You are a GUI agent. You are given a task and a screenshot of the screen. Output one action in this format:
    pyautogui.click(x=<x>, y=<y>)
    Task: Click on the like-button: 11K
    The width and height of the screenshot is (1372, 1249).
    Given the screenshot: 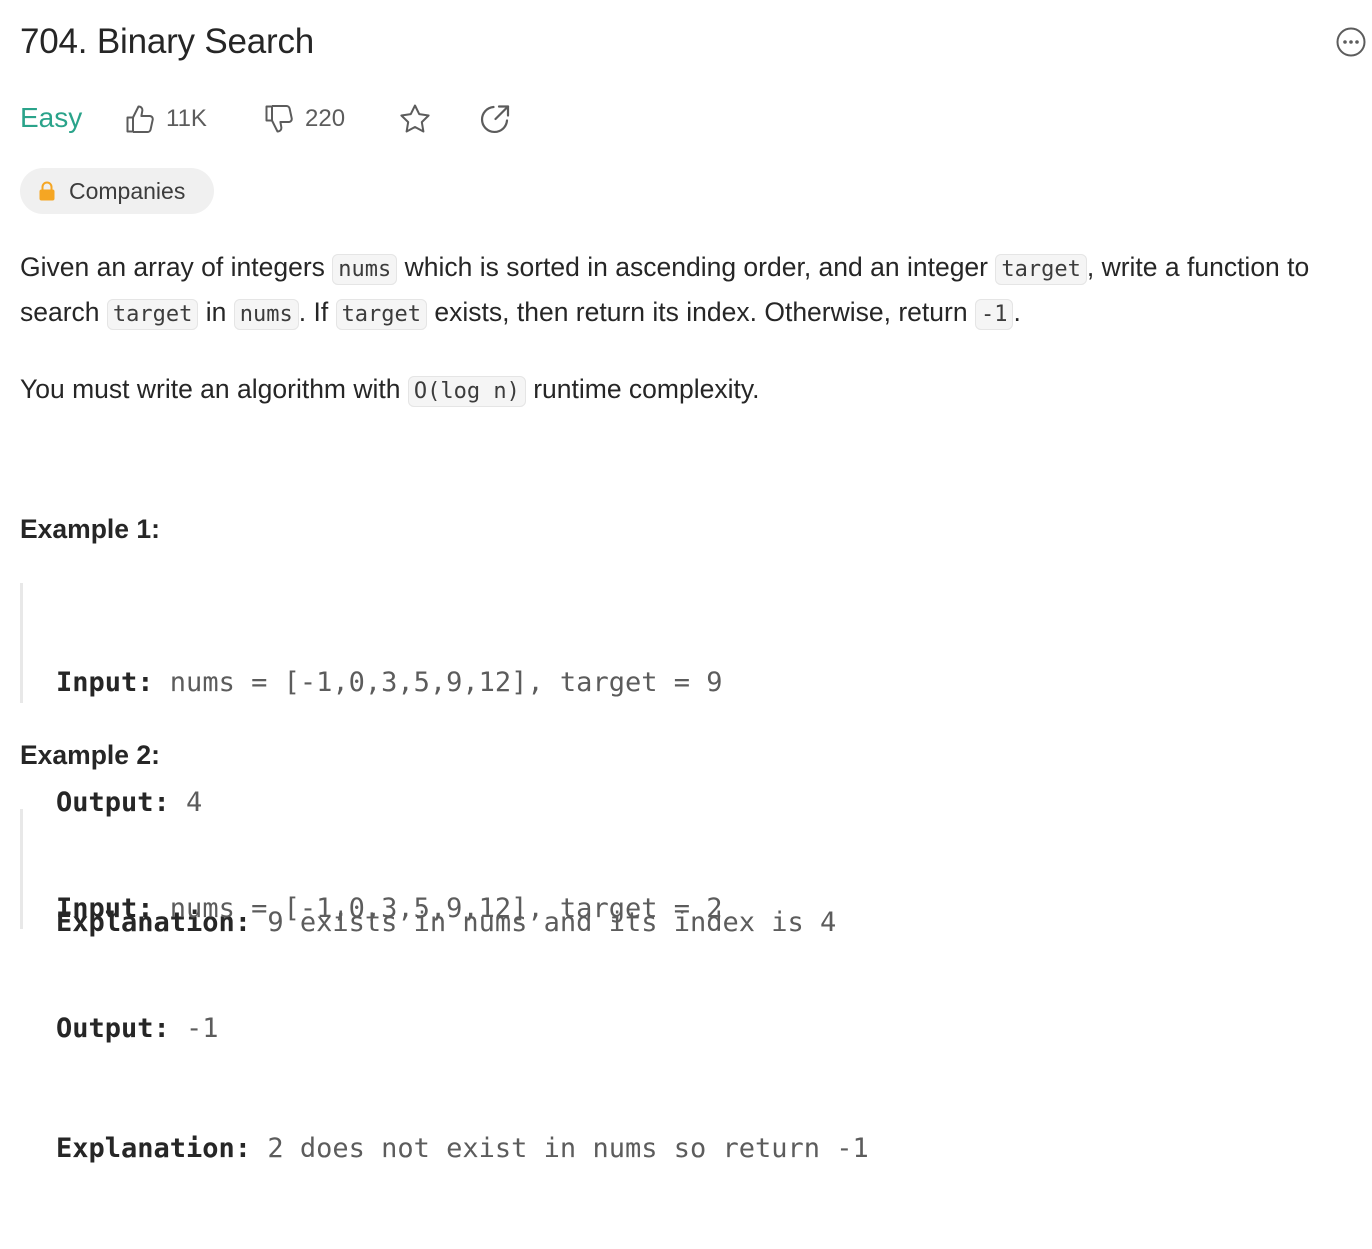 What is the action you would take?
    pyautogui.click(x=165, y=119)
    